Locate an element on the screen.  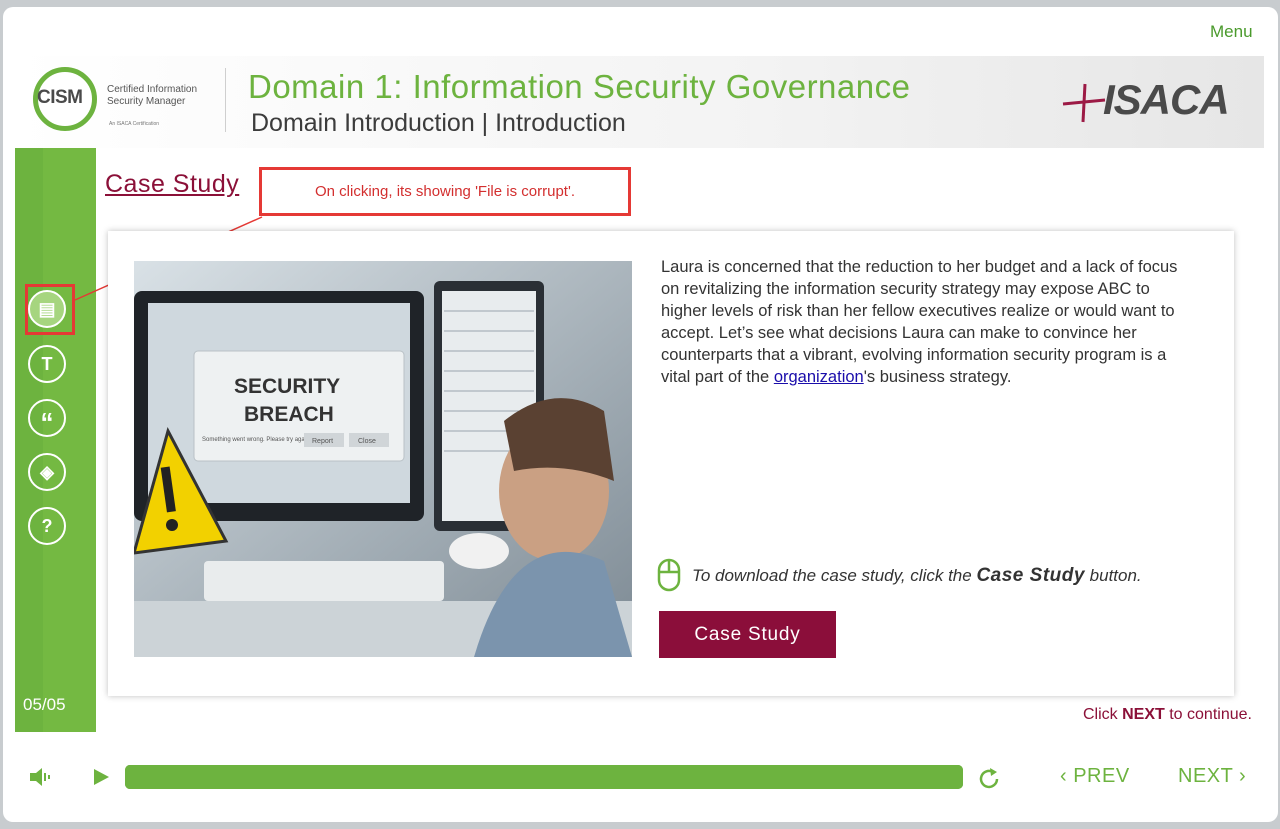
sidebar-quote-button: “ is located at coordinates (47, 418).